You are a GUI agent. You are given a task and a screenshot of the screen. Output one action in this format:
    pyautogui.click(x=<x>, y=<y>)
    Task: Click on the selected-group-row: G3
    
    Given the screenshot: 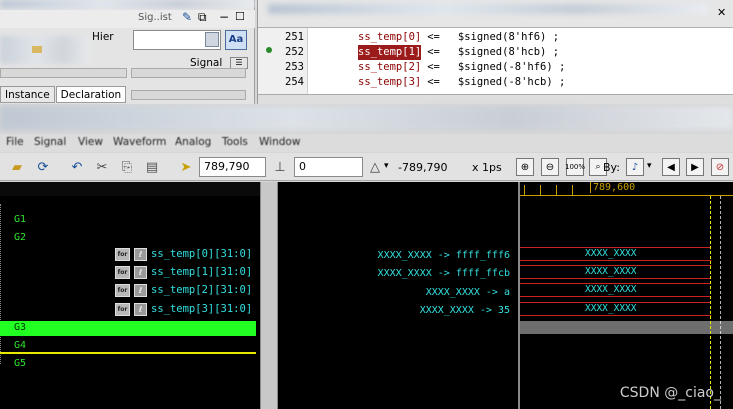 What is the action you would take?
    pyautogui.click(x=128, y=328)
    